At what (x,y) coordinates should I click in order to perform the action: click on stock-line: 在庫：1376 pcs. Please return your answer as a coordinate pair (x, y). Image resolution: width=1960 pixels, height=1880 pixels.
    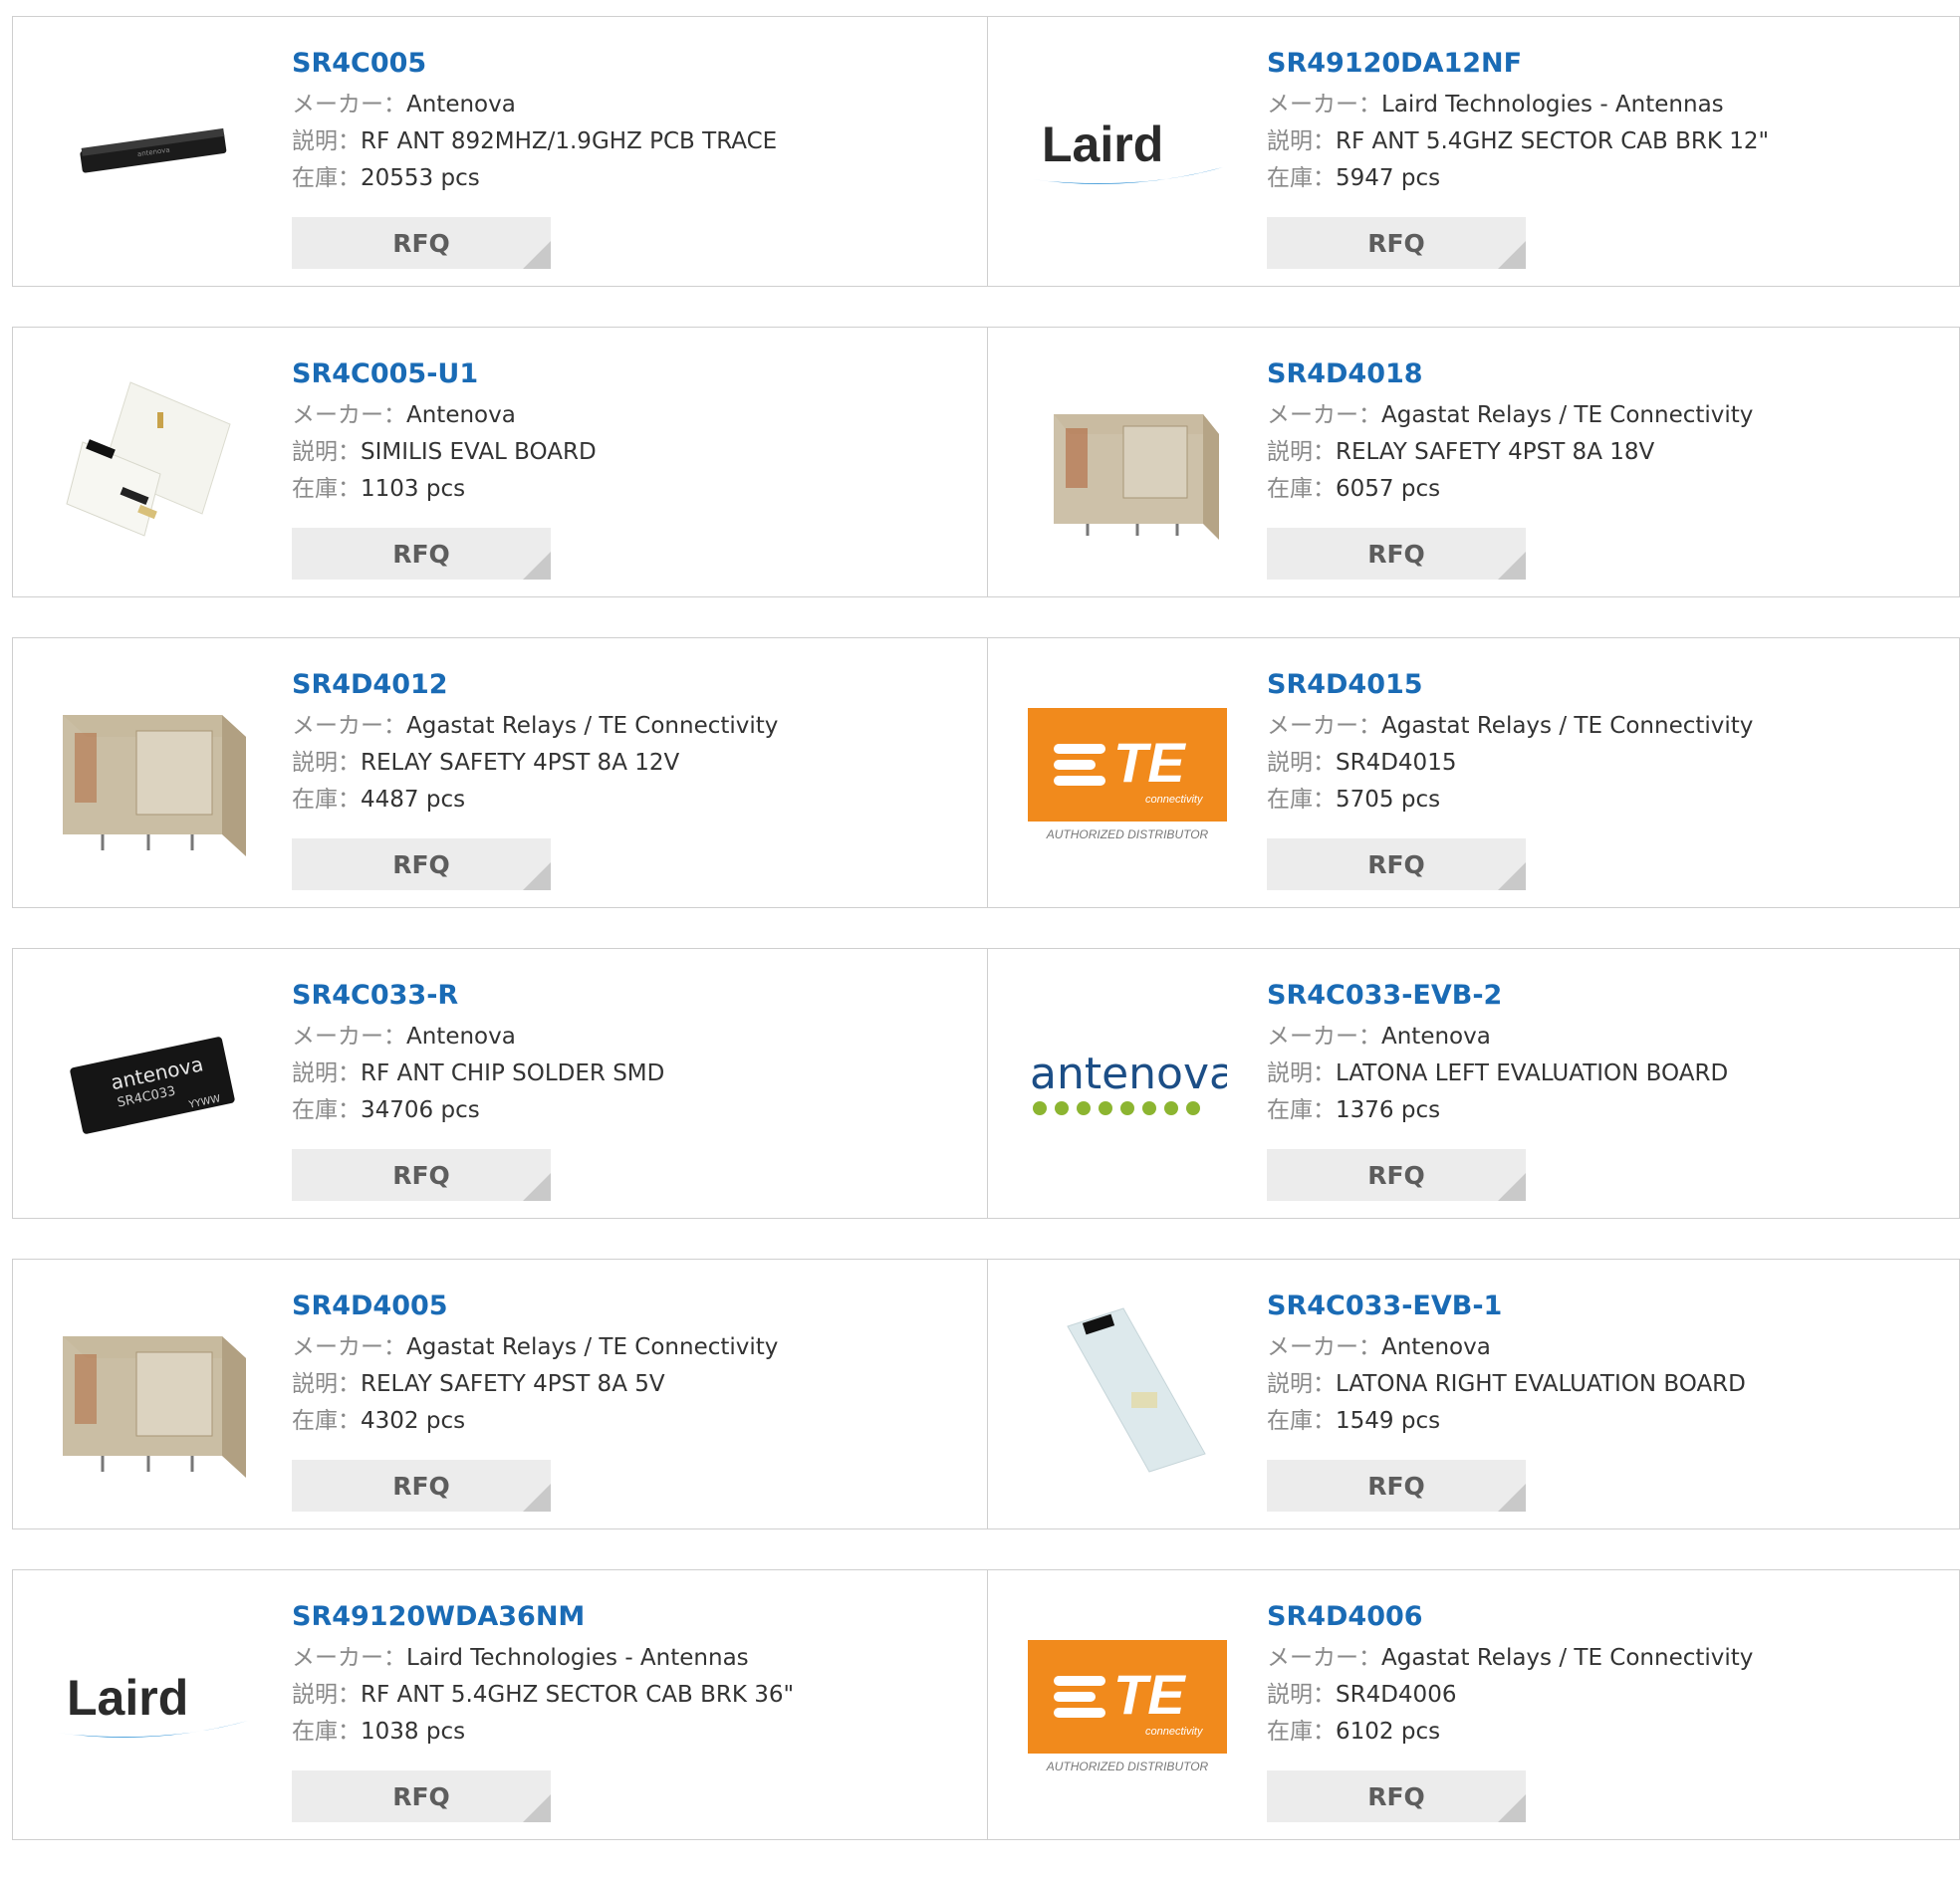
    Looking at the image, I should click on (1498, 1110).